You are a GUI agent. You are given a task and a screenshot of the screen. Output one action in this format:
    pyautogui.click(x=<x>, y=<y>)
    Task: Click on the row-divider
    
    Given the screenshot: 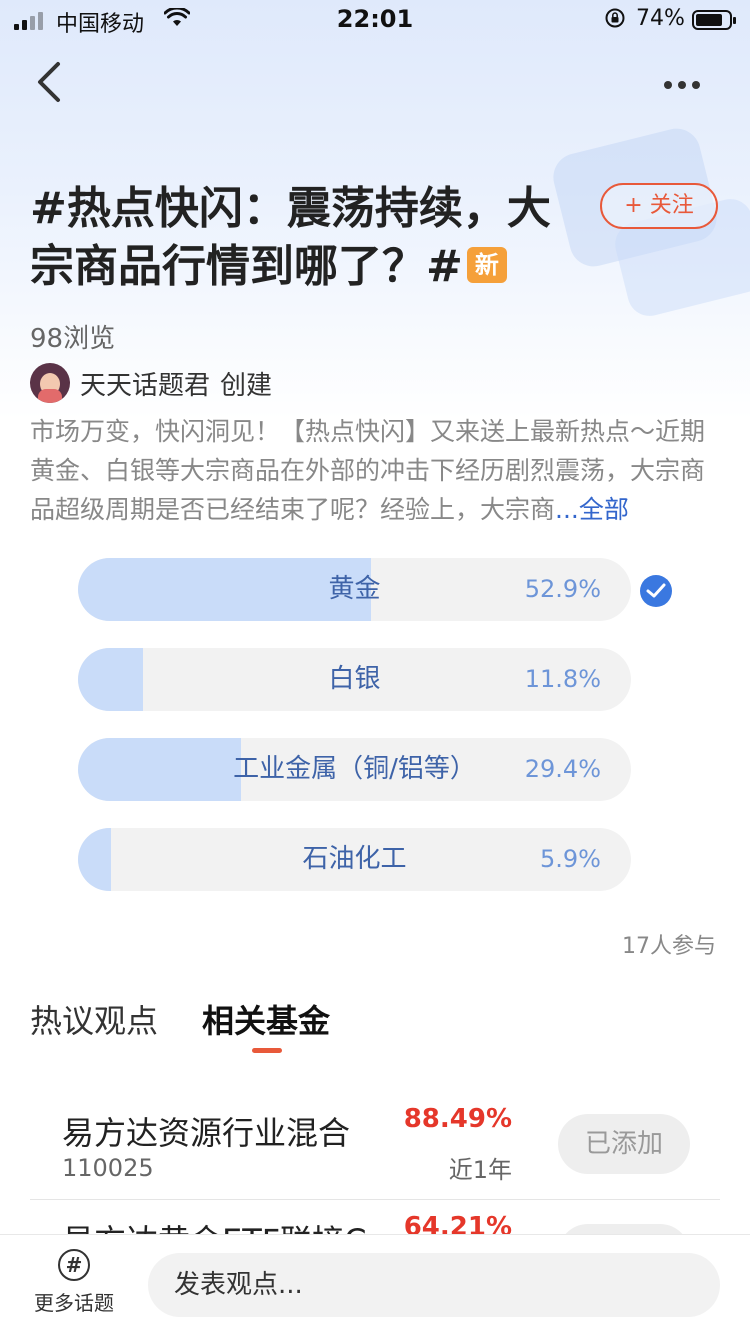 What is the action you would take?
    pyautogui.click(x=375, y=1199)
    